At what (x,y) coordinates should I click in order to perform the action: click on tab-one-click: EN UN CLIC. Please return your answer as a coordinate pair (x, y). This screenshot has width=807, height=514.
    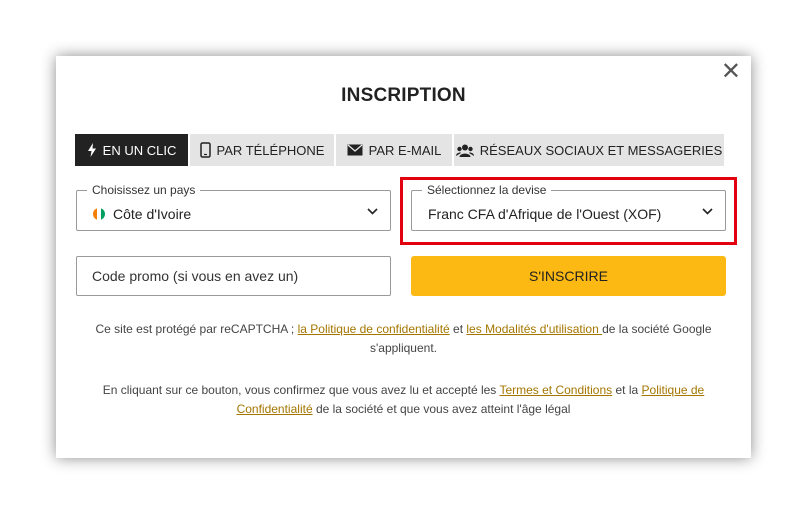
    Looking at the image, I should click on (131, 150).